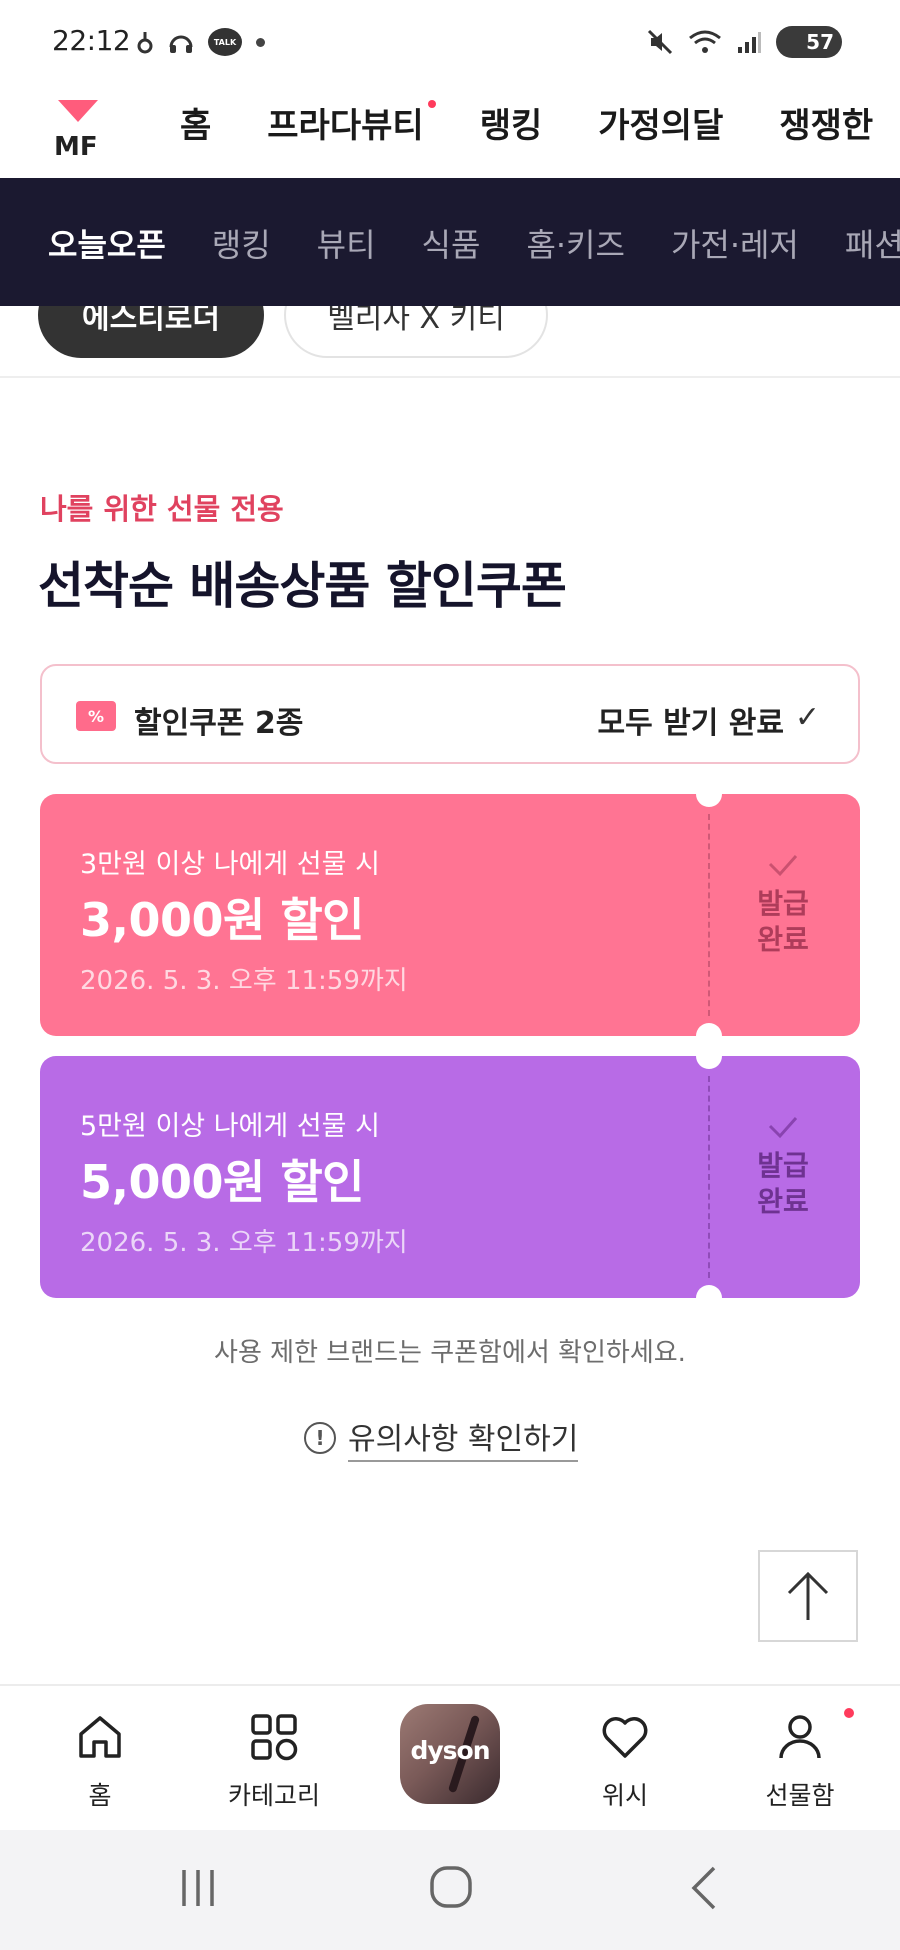 This screenshot has height=1950, width=900. What do you see at coordinates (800, 1737) in the screenshot?
I see `person-icon` at bounding box center [800, 1737].